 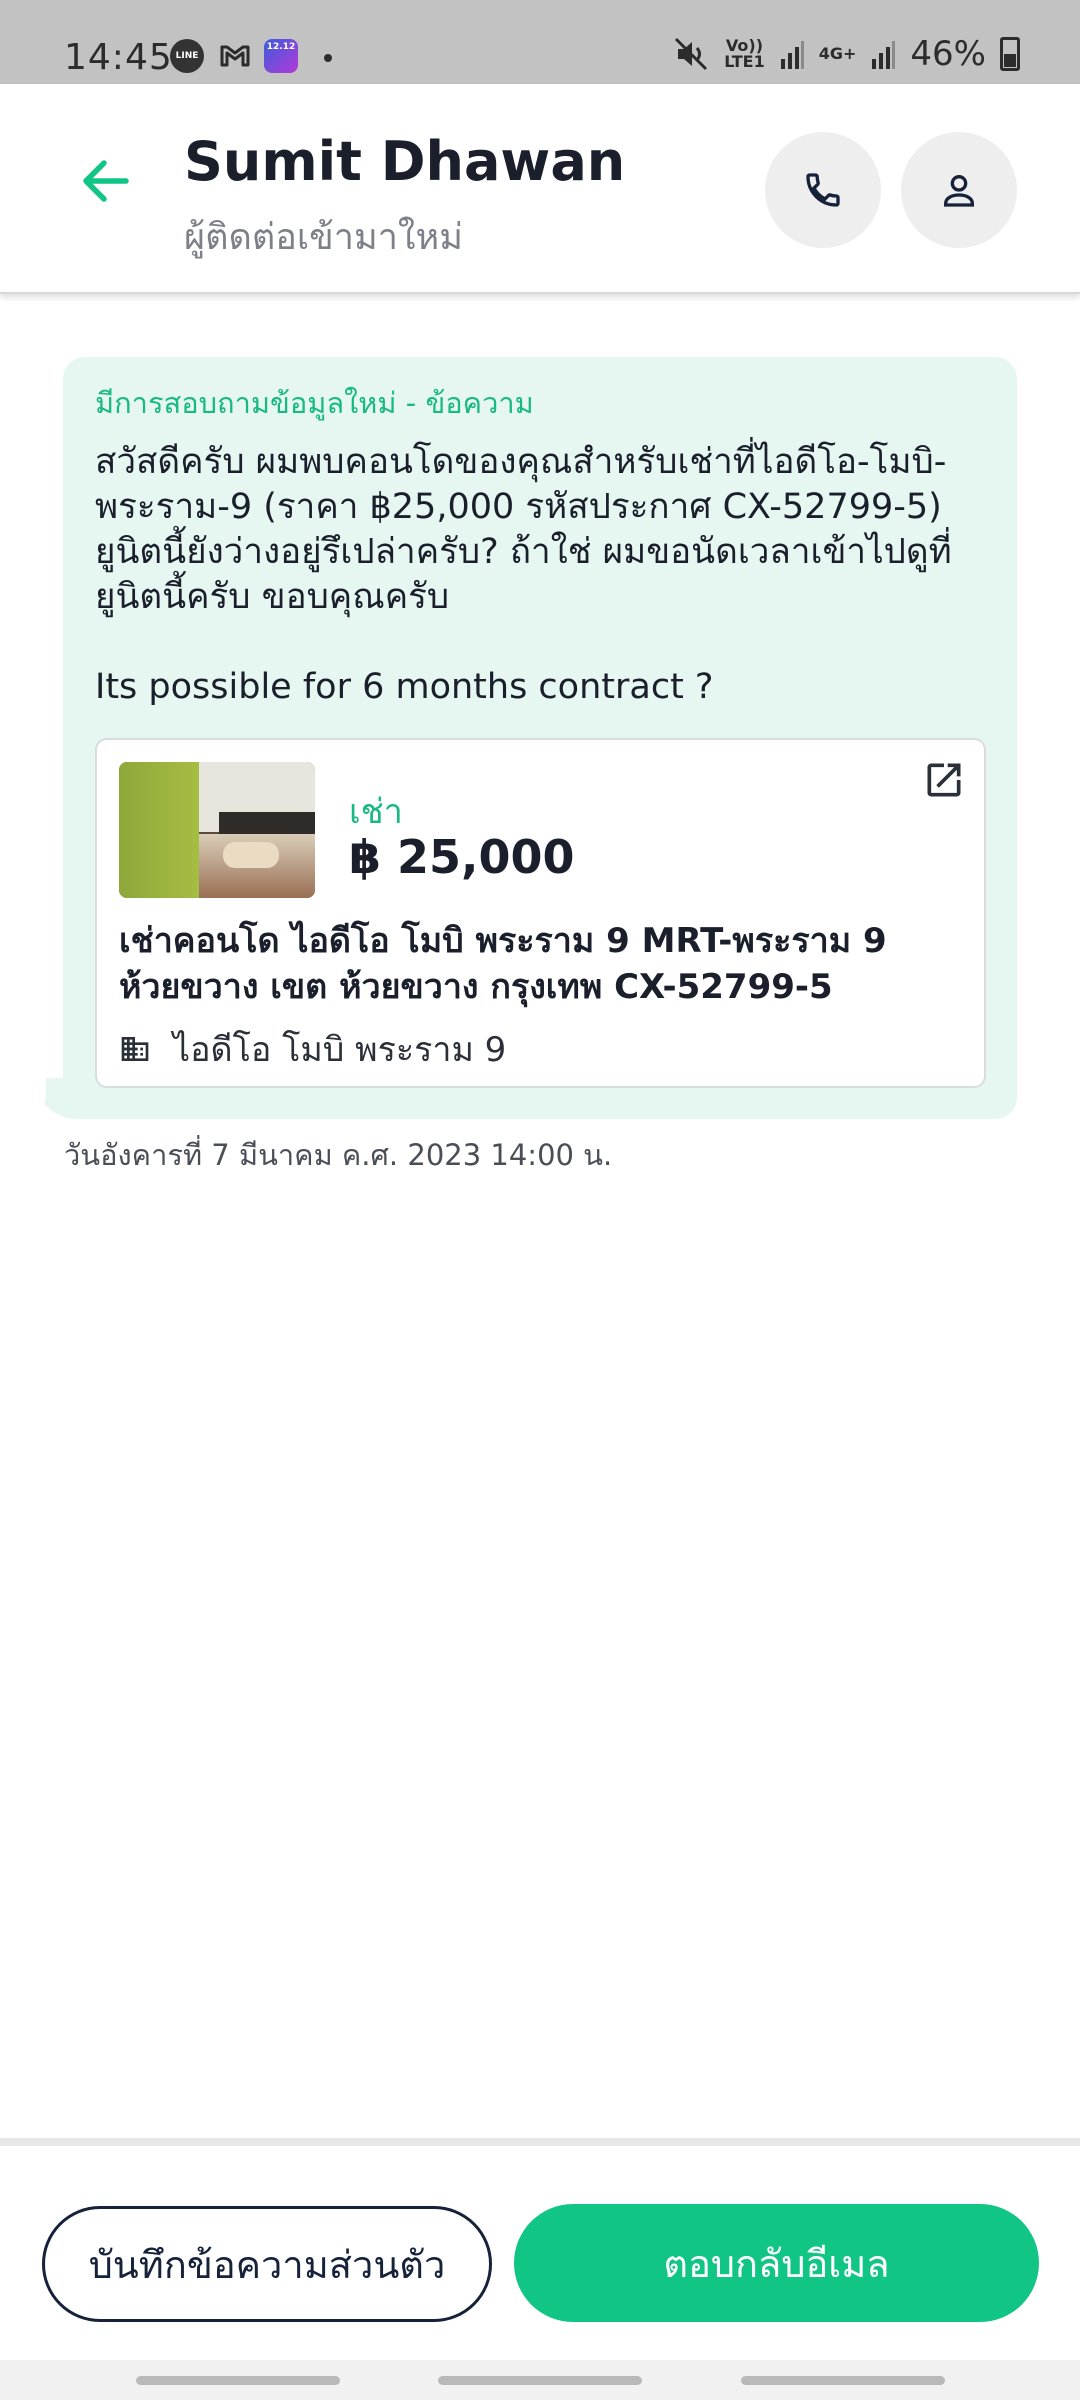 I want to click on status-bar: 14:45 LINE 12.12 Vo)) LTE1 4G+ 46%, so click(x=540, y=42).